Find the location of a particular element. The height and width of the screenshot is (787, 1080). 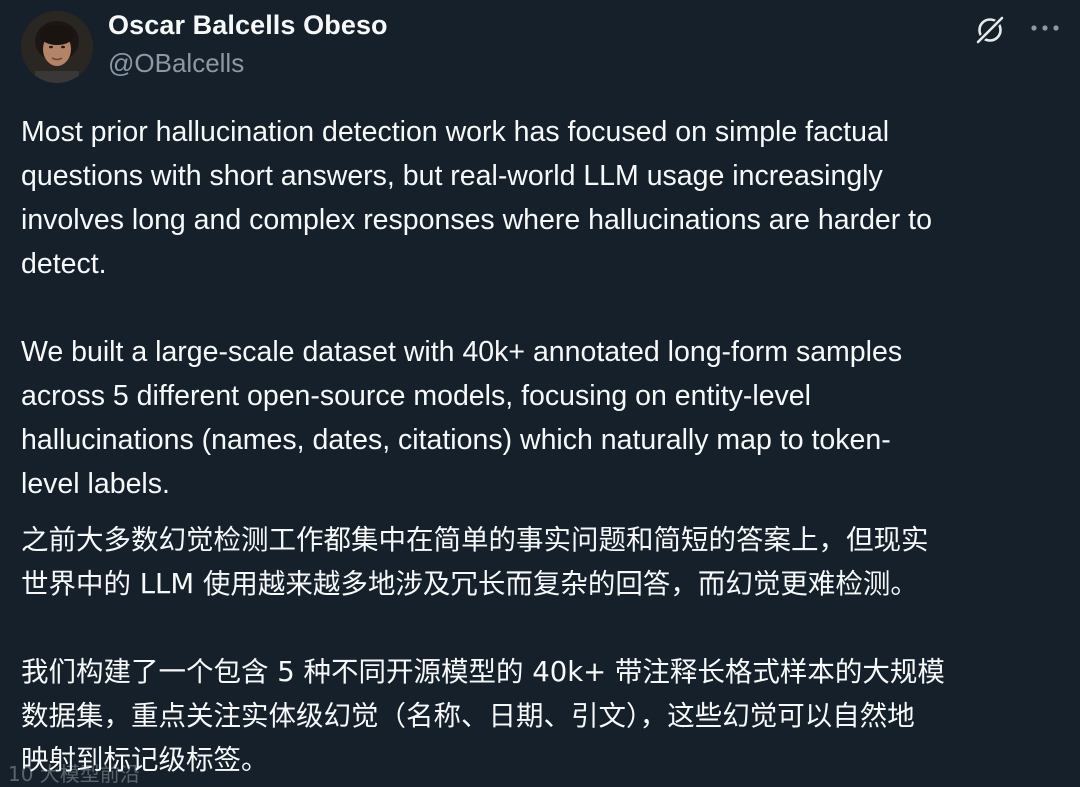

avatar-image is located at coordinates (57, 47).